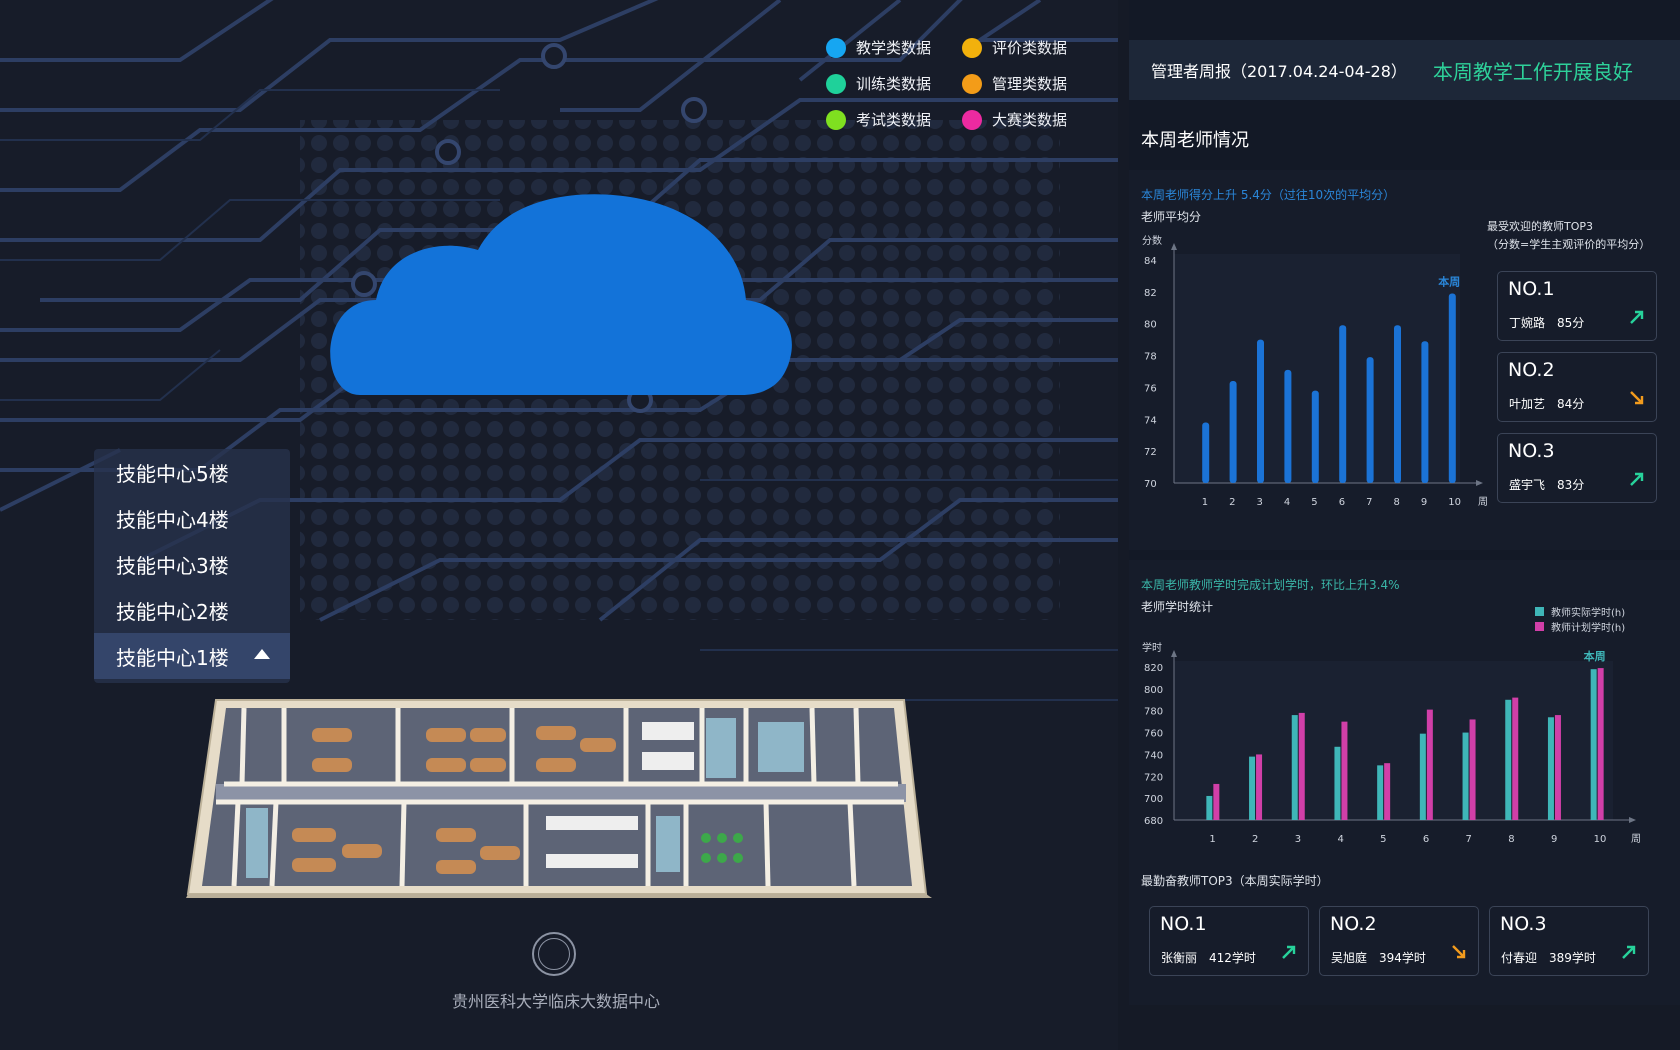 This screenshot has width=1680, height=1050. I want to click on chevron-up-icon, so click(262, 654).